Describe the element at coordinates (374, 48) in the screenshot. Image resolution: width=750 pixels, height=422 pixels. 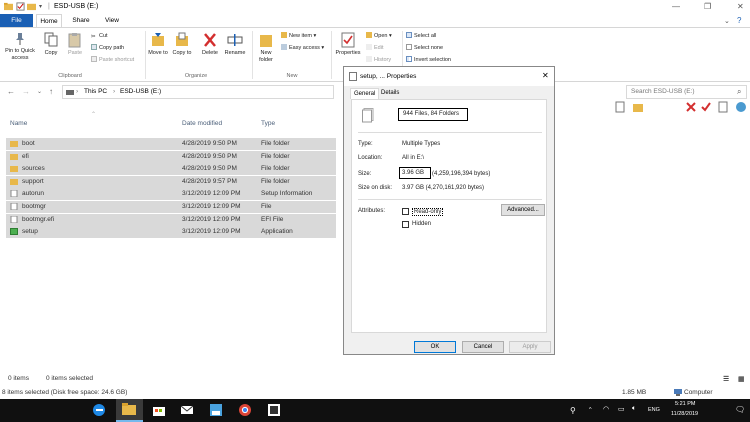
I see `edit-button: Edit` at that location.